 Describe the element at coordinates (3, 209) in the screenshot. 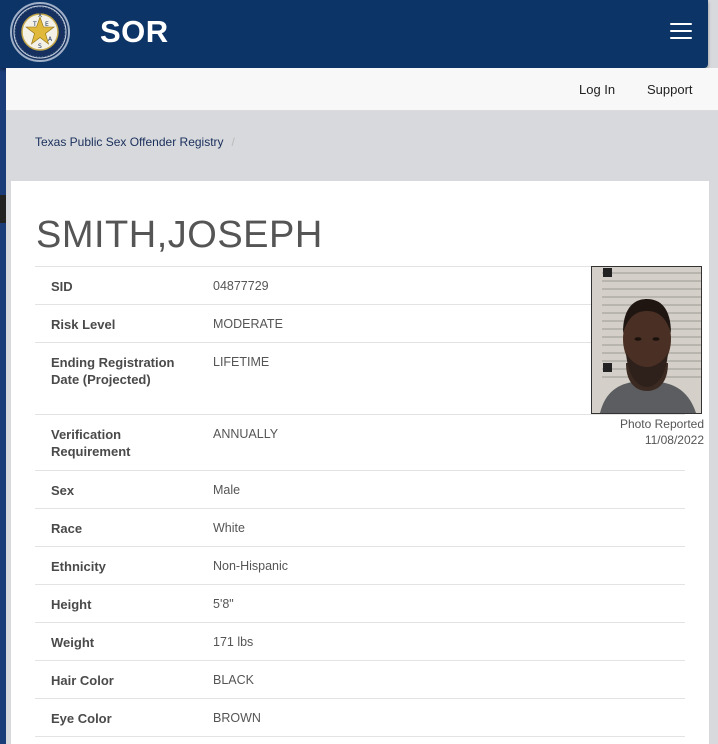

I see `left-edge-mark` at that location.